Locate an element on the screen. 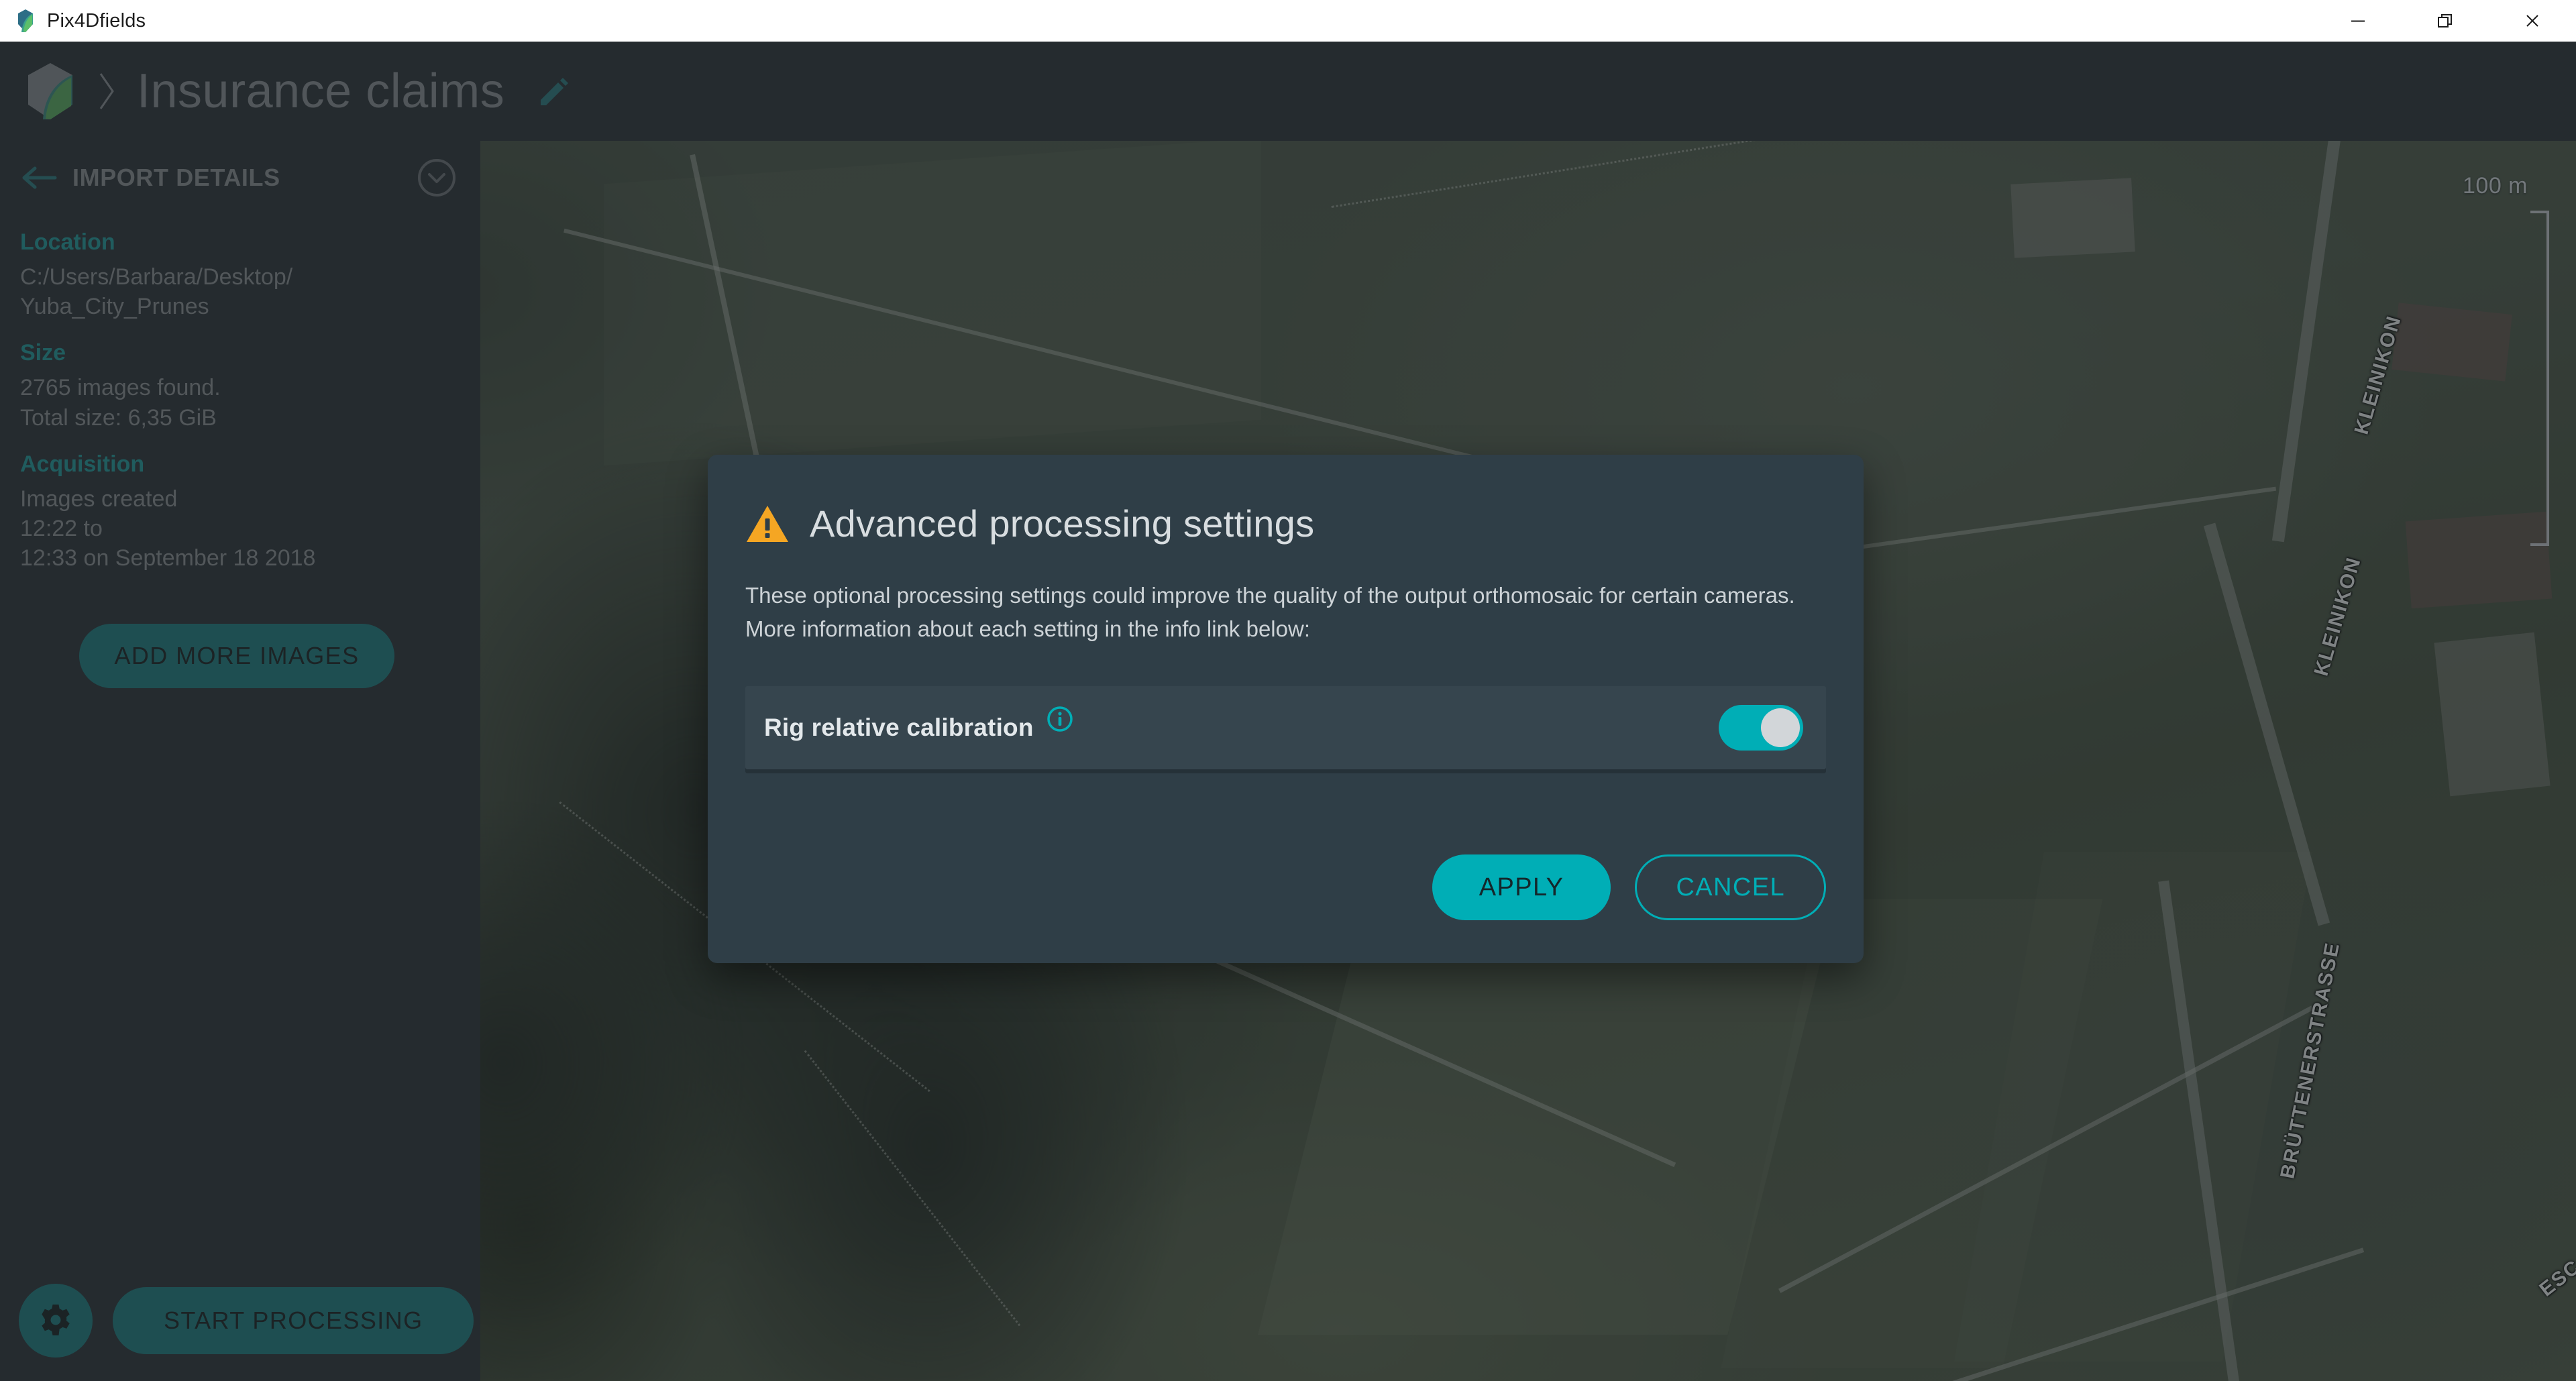  close-icon is located at coordinates (2532, 21).